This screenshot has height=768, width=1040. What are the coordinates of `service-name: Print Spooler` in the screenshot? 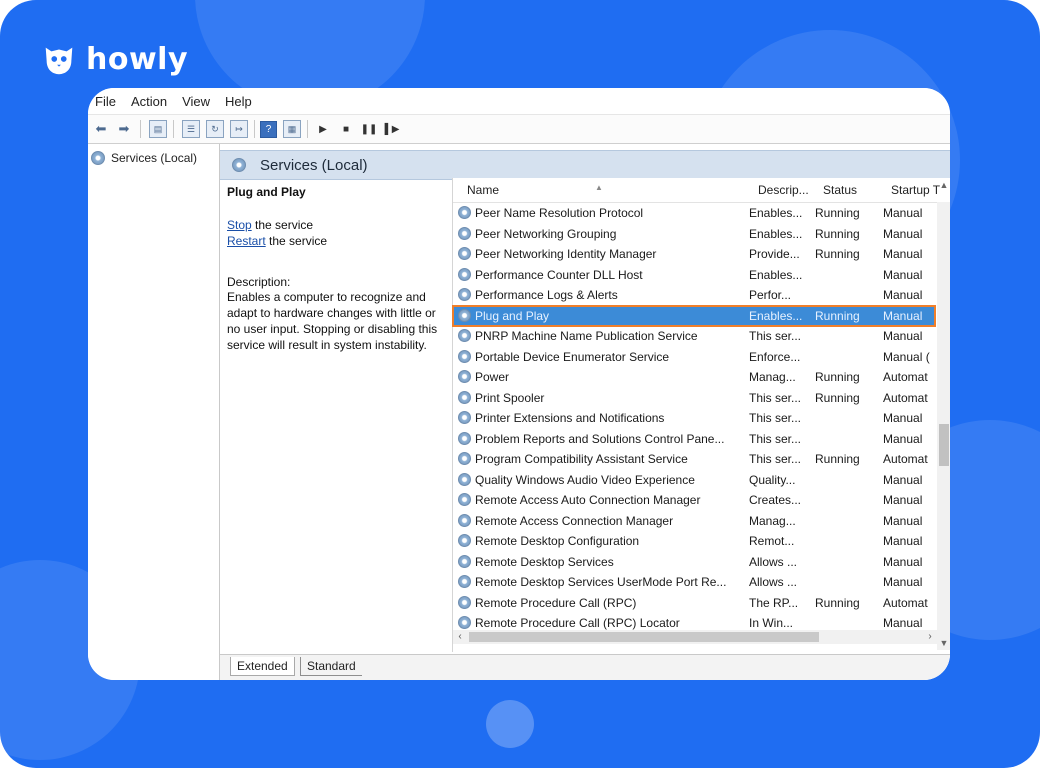 It's located at (510, 397).